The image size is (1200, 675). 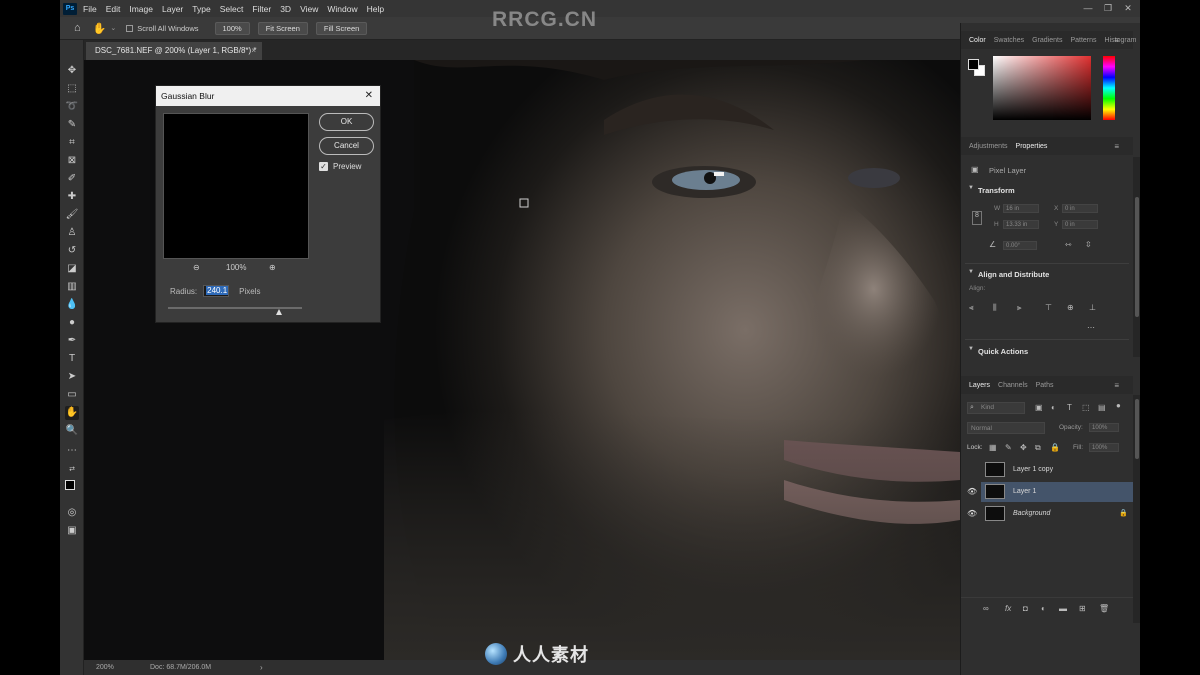 What do you see at coordinates (1069, 407) in the screenshot?
I see `filter-type-icon: T` at bounding box center [1069, 407].